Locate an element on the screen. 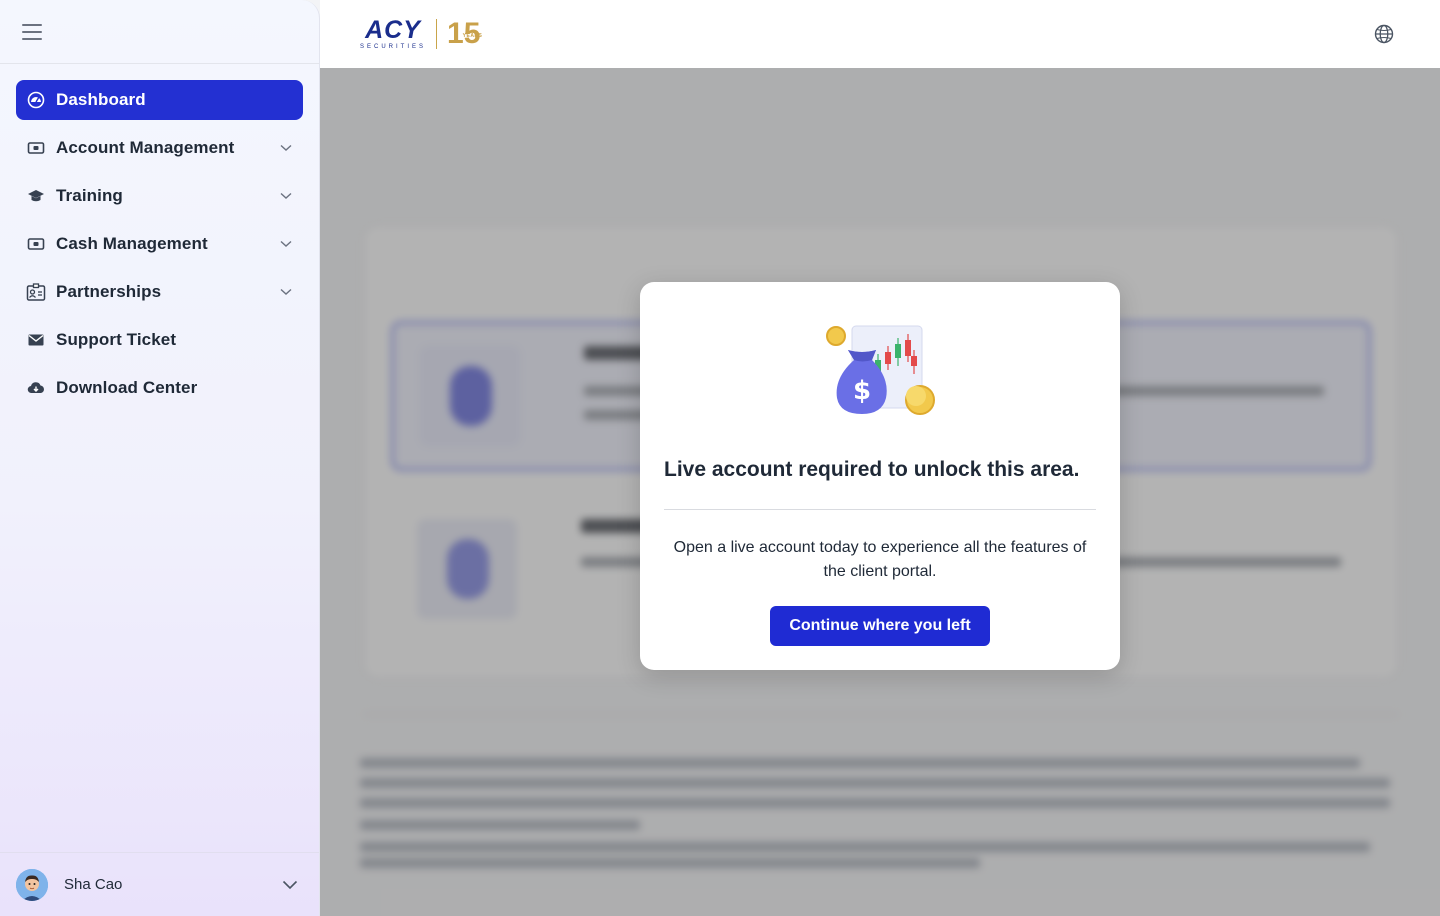  anniversary-years: YEARS is located at coordinates (472, 36).